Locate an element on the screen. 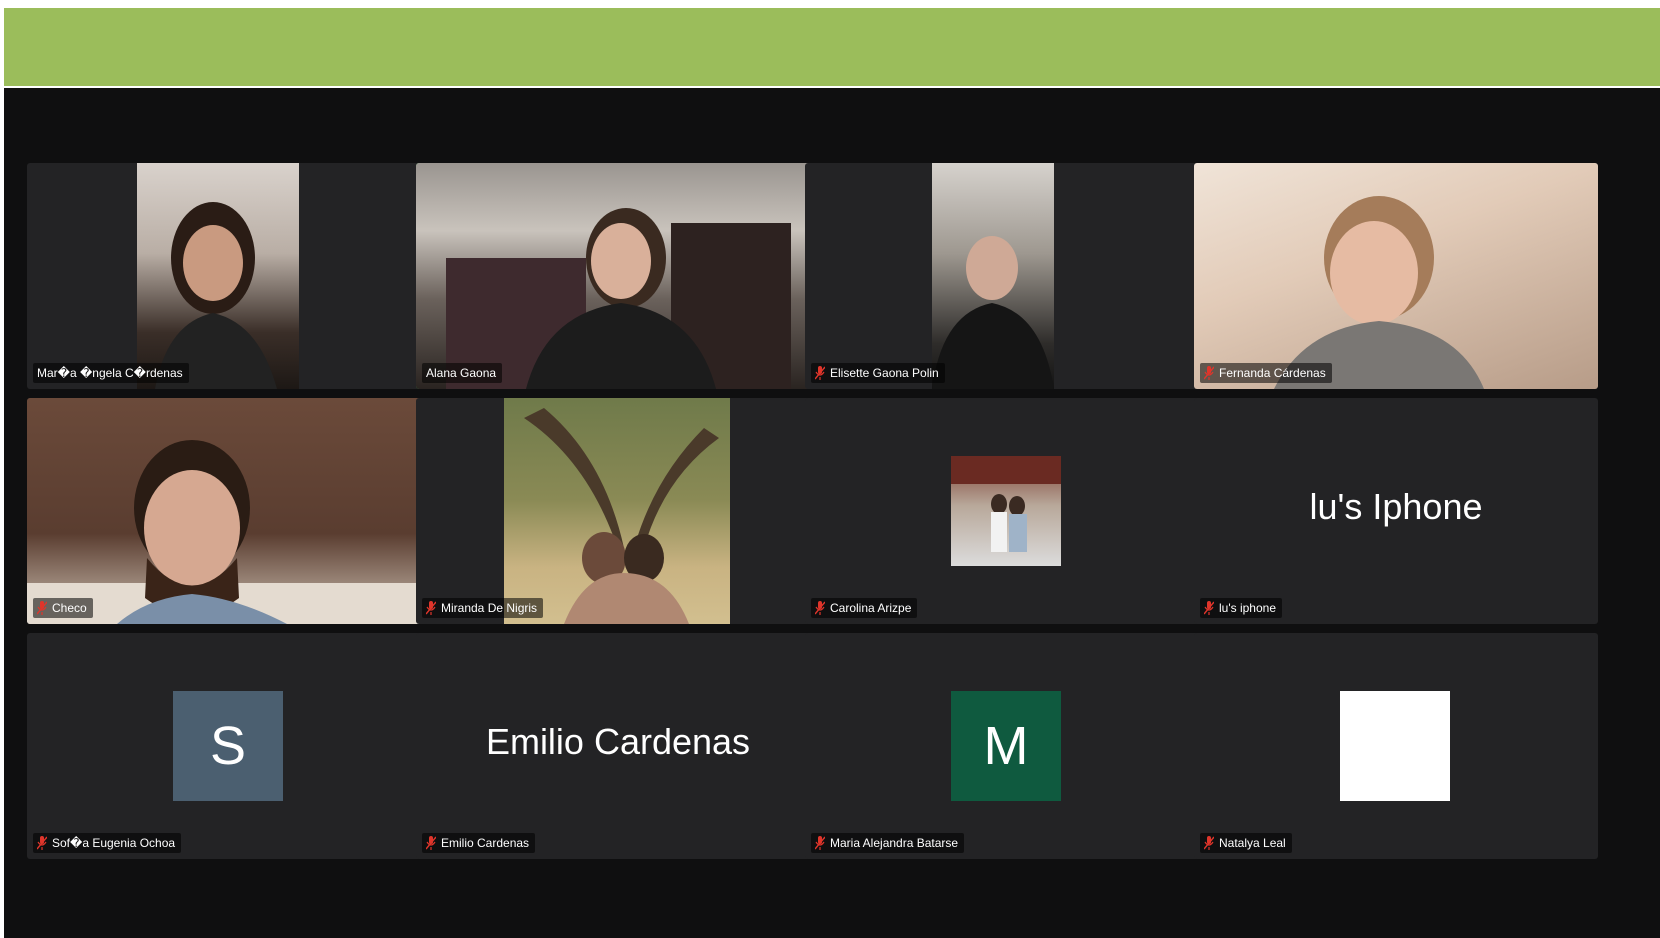 The height and width of the screenshot is (938, 1660). participant-name: Sof�a Eugenia Ochoa is located at coordinates (114, 843).